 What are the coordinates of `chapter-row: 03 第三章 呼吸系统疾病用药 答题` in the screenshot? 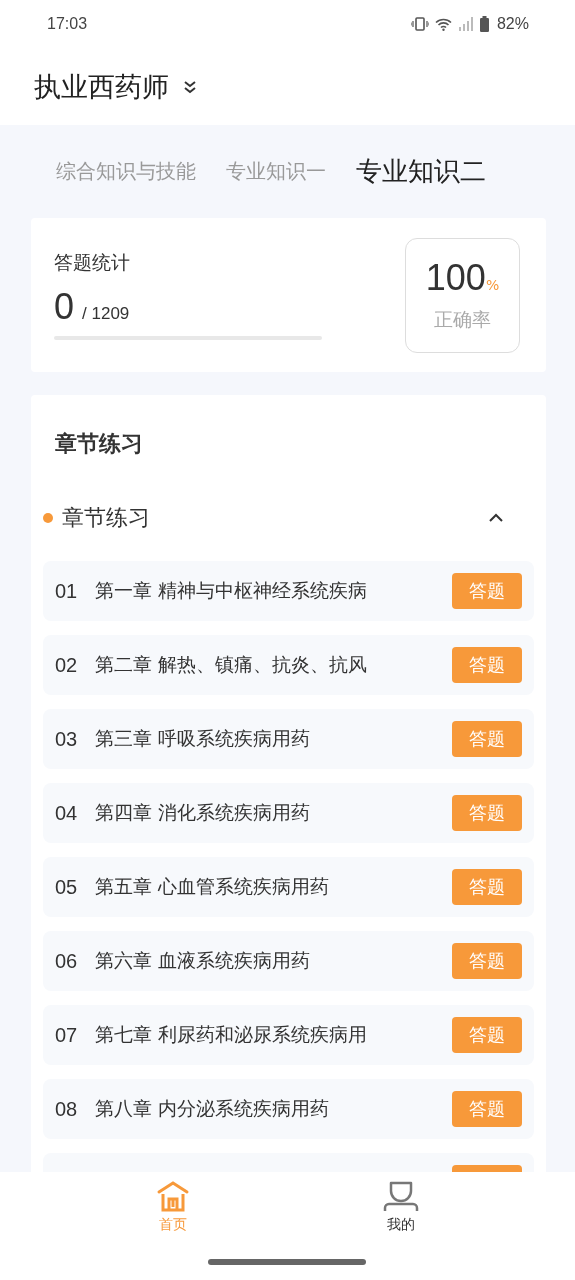 It's located at (288, 739).